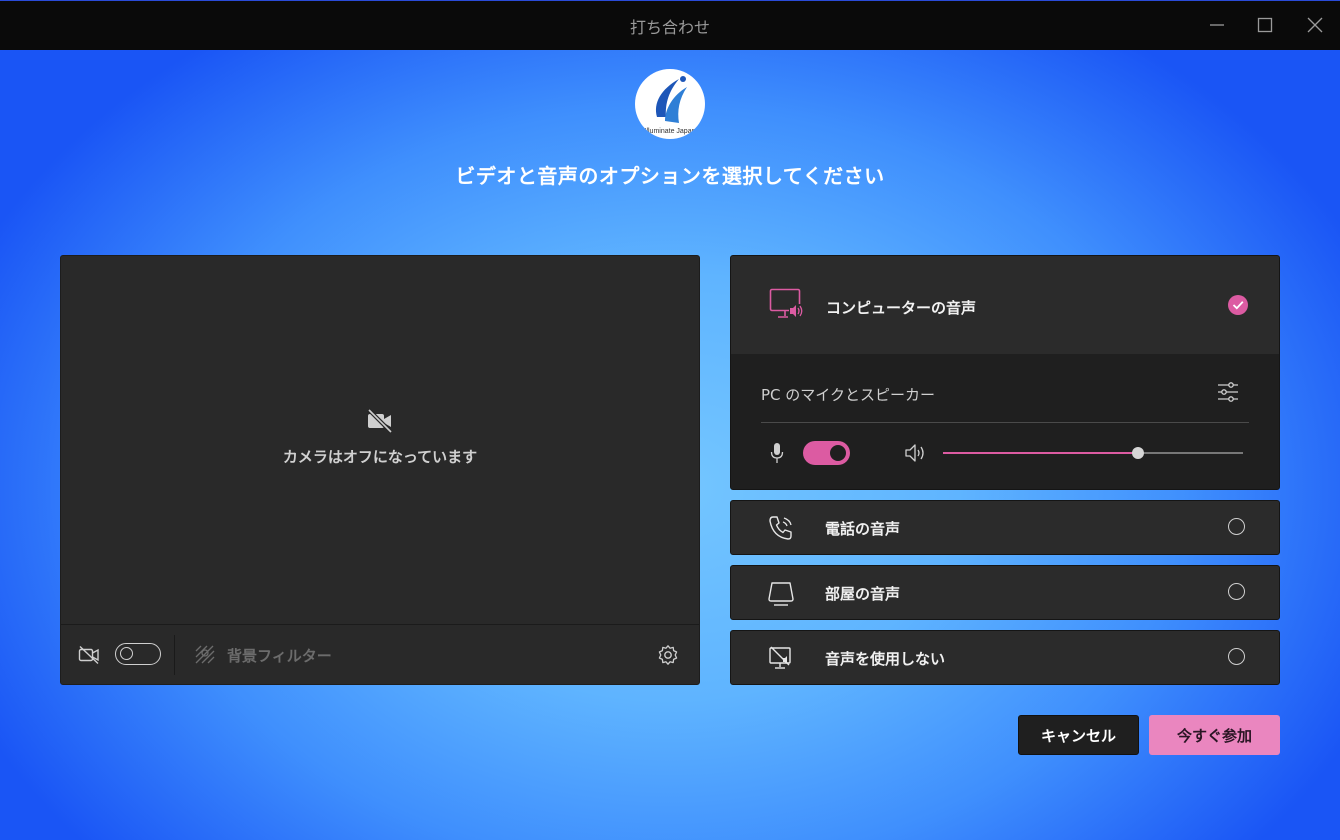 Image resolution: width=1340 pixels, height=840 pixels. What do you see at coordinates (787, 307) in the screenshot?
I see `computer-audio-icon` at bounding box center [787, 307].